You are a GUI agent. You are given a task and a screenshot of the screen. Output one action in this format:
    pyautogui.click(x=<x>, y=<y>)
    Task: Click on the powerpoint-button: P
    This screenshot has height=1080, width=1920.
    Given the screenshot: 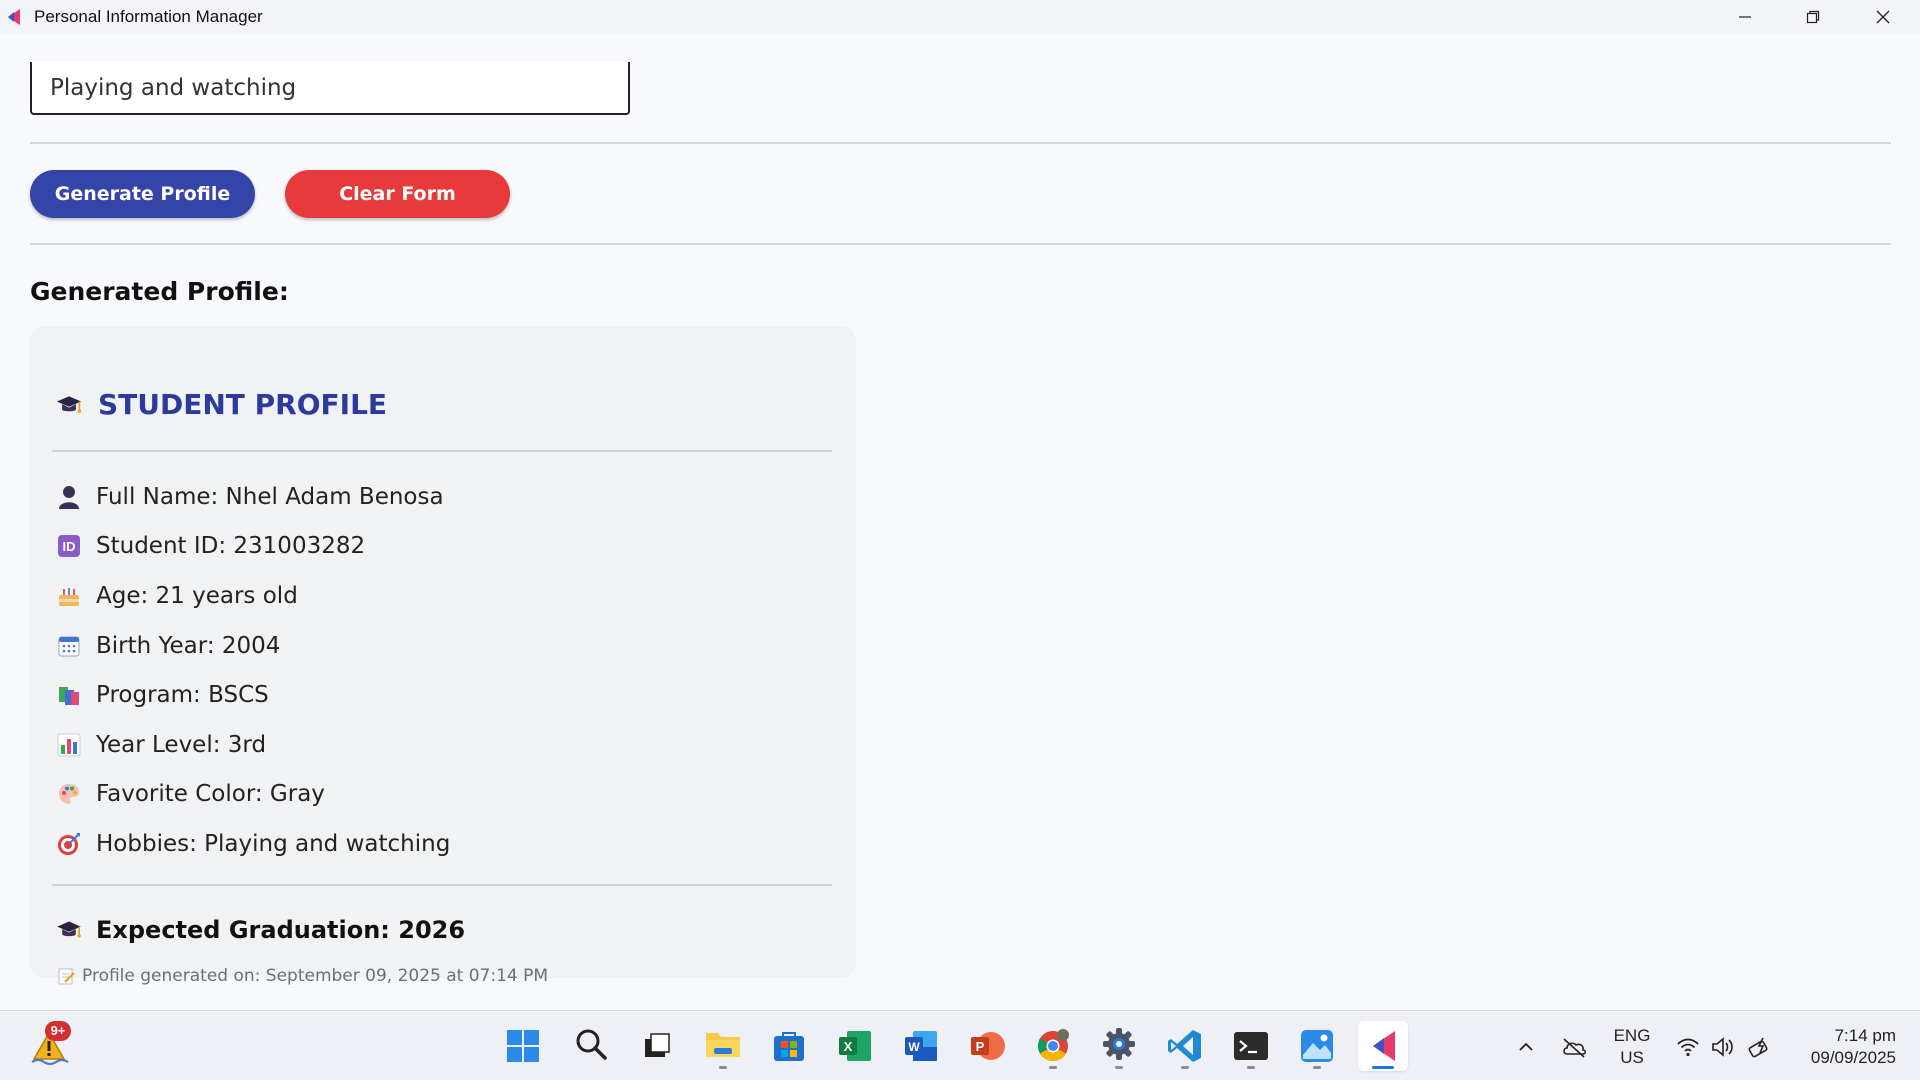 What is the action you would take?
    pyautogui.click(x=987, y=1046)
    